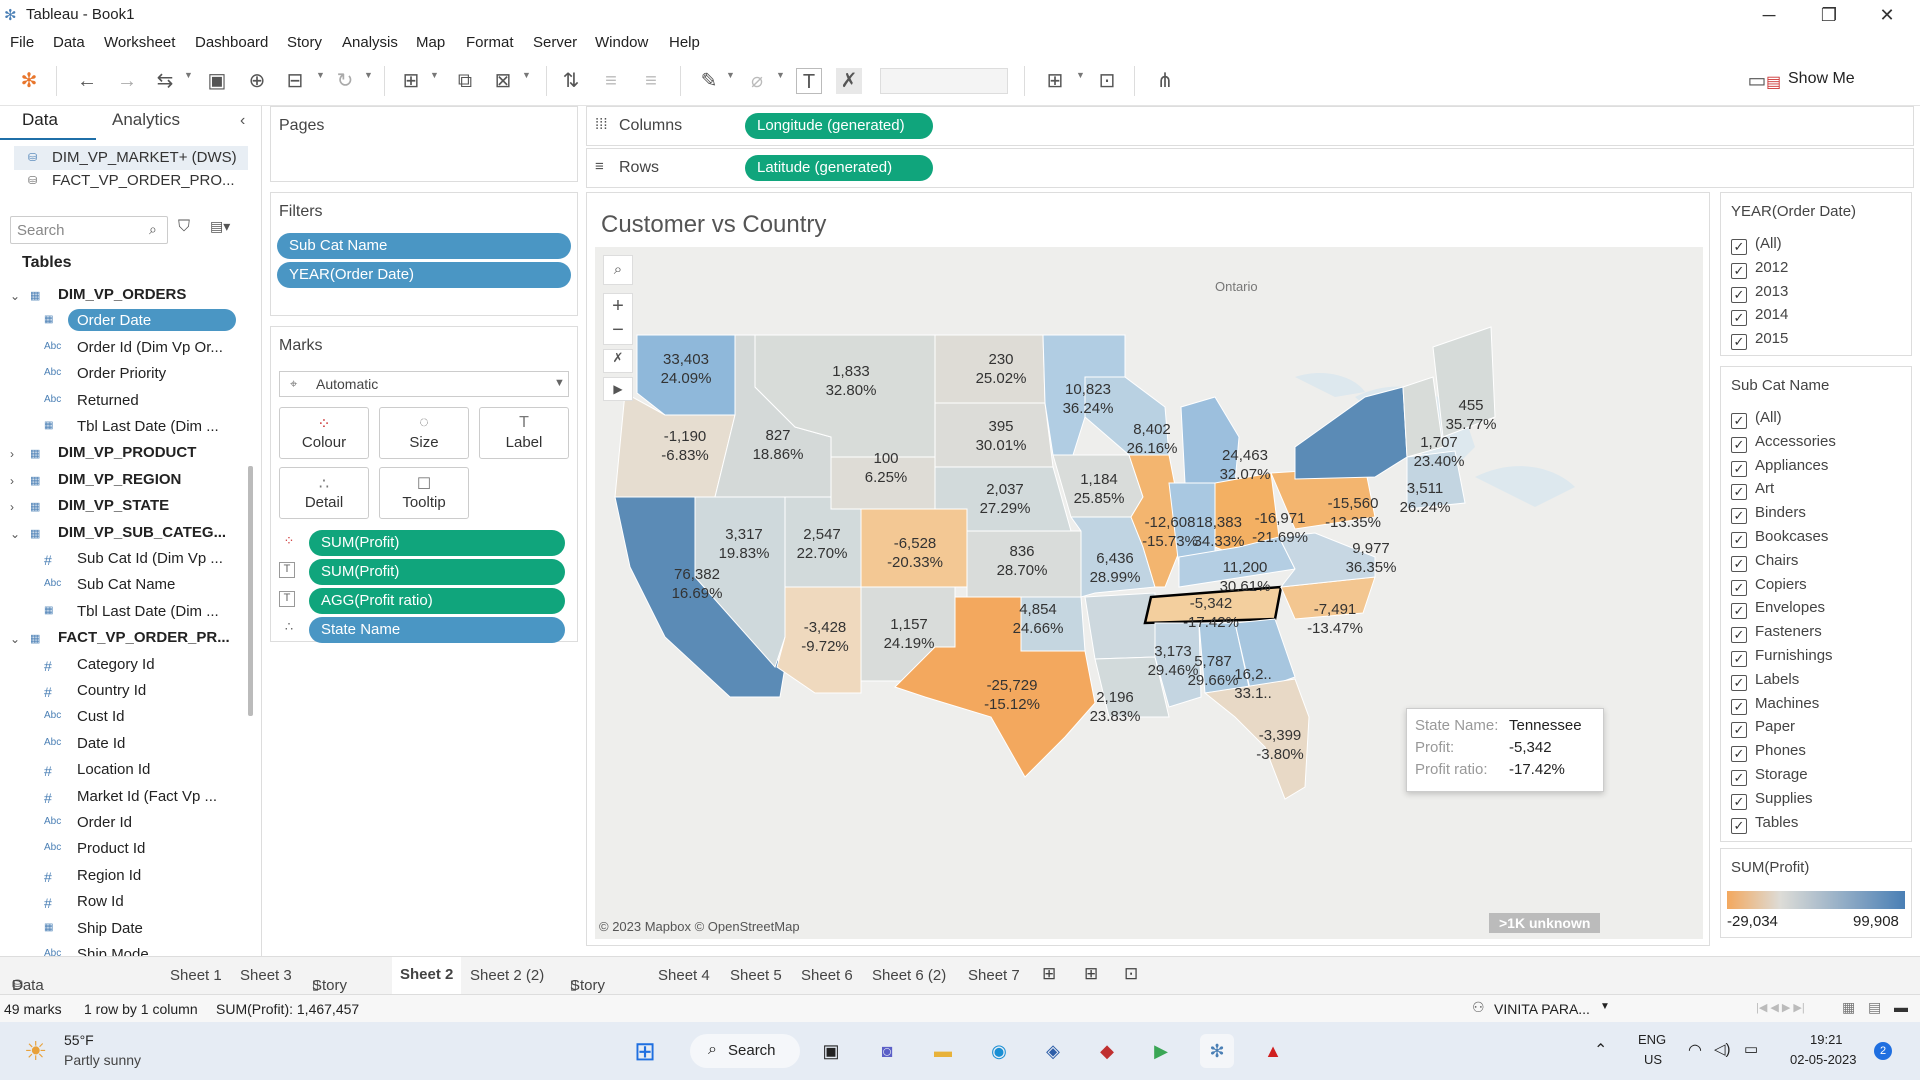 This screenshot has width=1920, height=1080. What do you see at coordinates (113, 505) in the screenshot?
I see `table-item: DIM_VP_STATE` at bounding box center [113, 505].